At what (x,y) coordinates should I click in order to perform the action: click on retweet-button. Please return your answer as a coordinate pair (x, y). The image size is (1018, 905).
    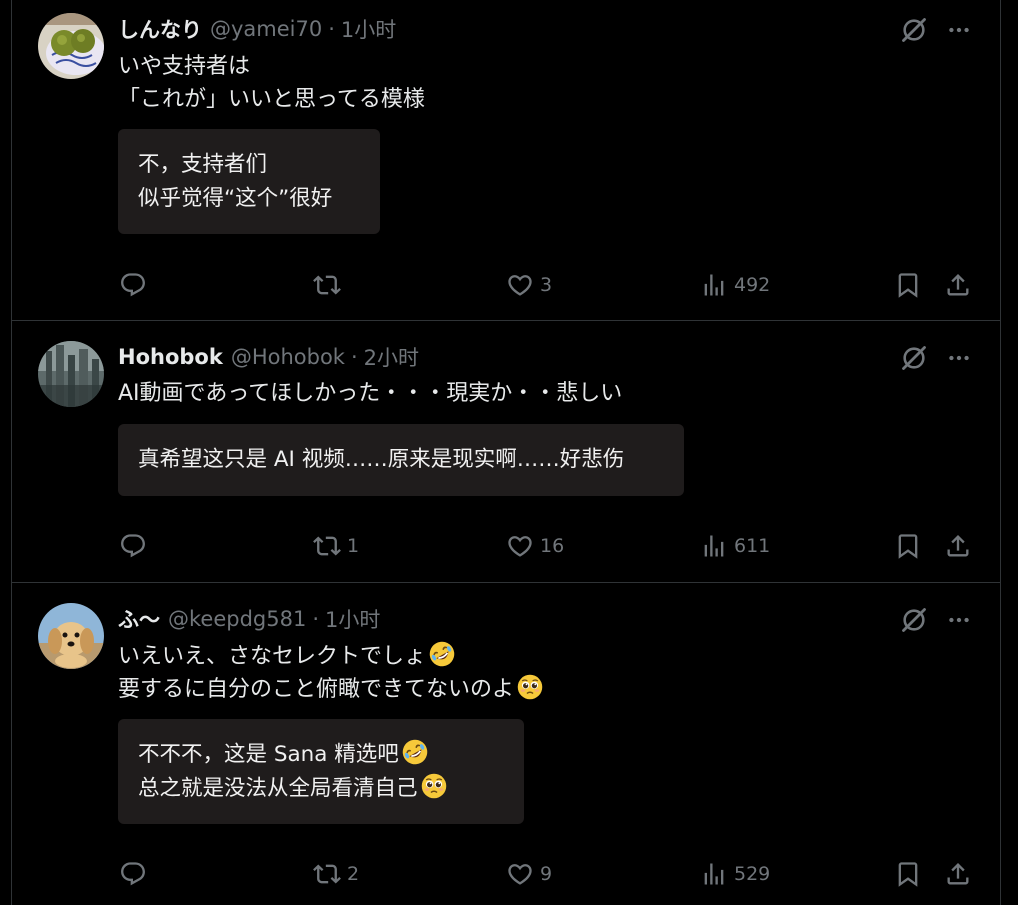
    Looking at the image, I should click on (330, 285).